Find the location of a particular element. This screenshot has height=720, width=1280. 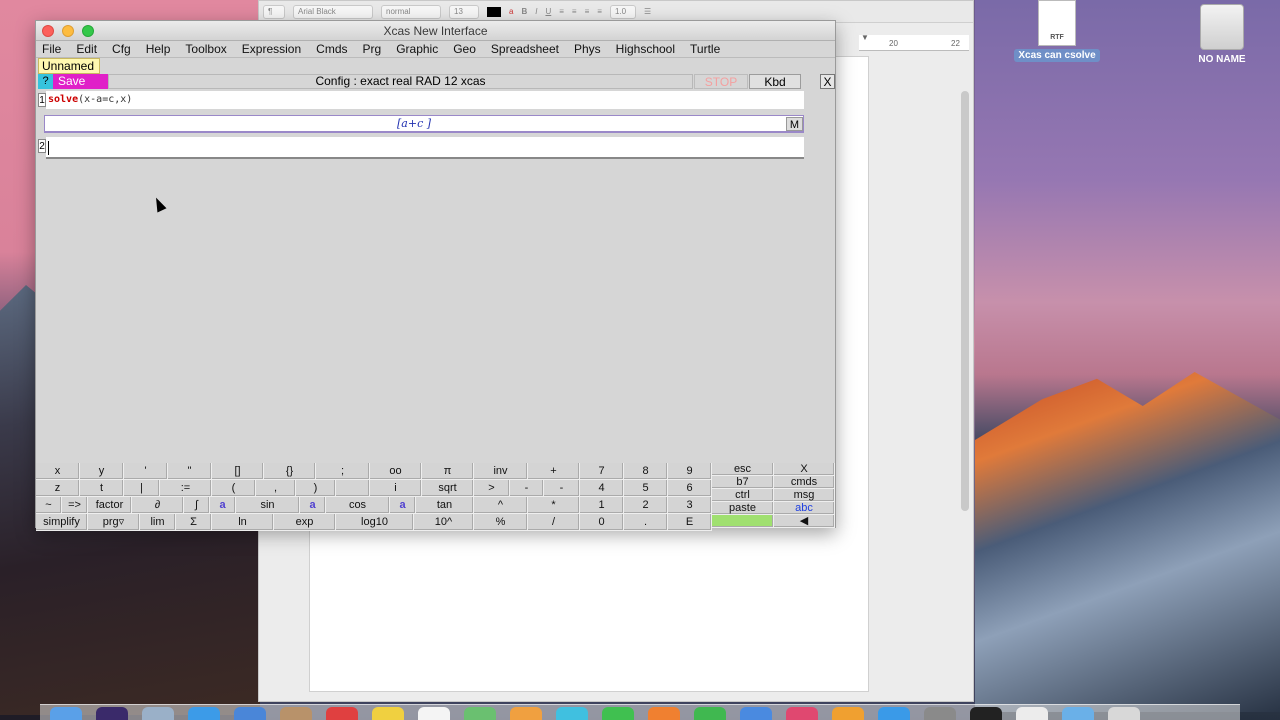

key-t: t is located at coordinates (102, 488).